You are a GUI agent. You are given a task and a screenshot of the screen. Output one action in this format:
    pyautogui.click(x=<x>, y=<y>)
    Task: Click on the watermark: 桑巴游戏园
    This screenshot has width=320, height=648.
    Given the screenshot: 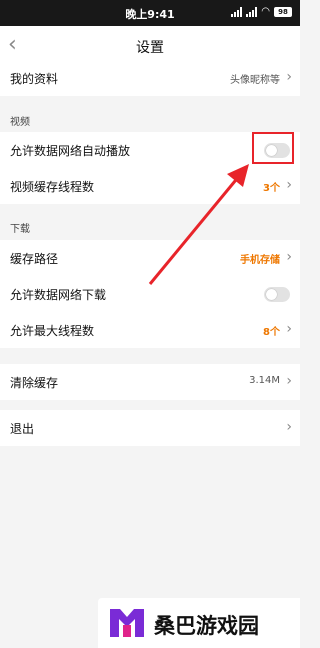 What is the action you would take?
    pyautogui.click(x=199, y=623)
    